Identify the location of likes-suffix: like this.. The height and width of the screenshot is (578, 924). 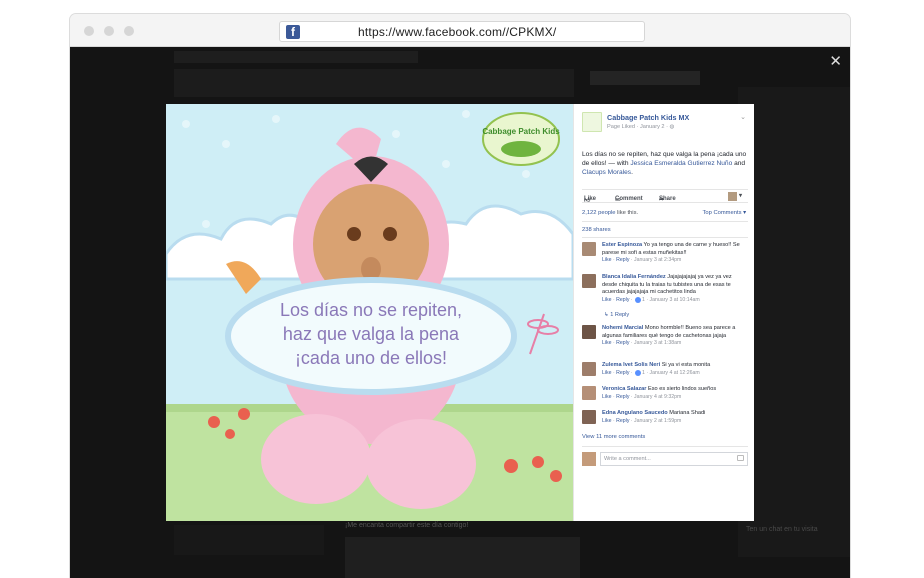
(627, 213).